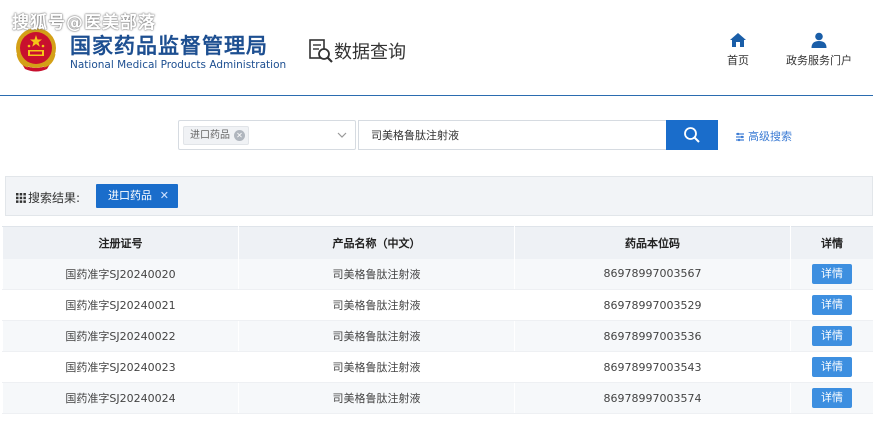 The image size is (873, 442). Describe the element at coordinates (54, 198) in the screenshot. I see `results-label-text: 搜索结果:` at that location.